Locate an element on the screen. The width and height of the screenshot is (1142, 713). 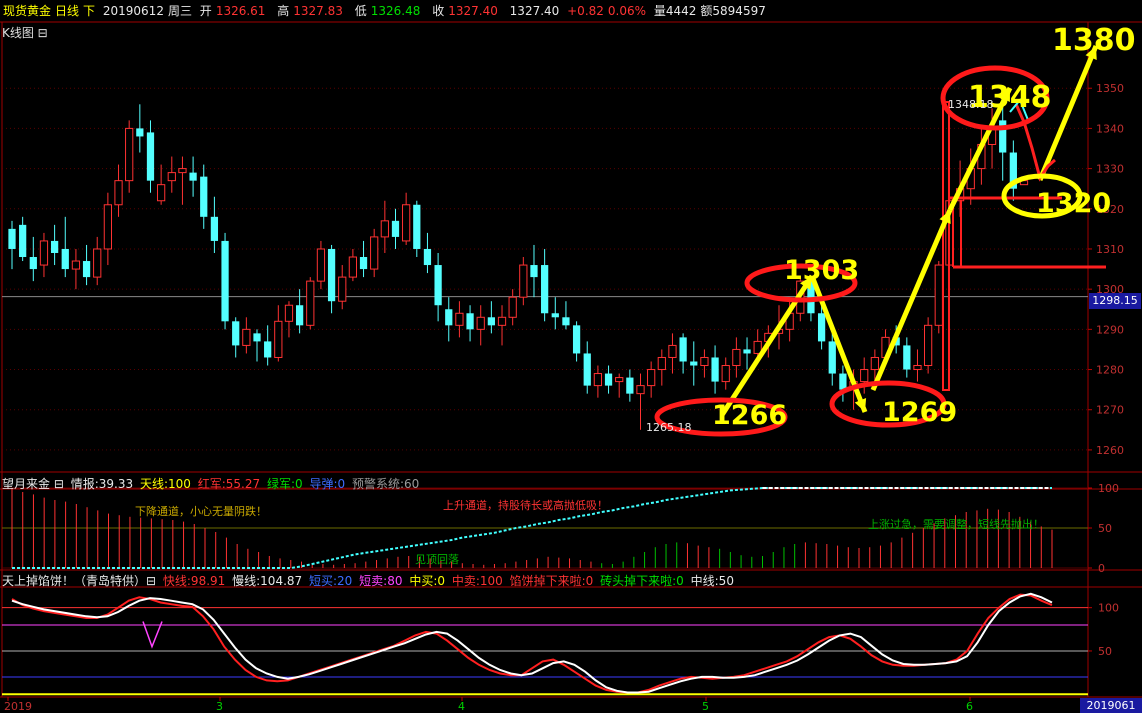
indicator1-item: 预警系统:60 is located at coordinates (385, 484).